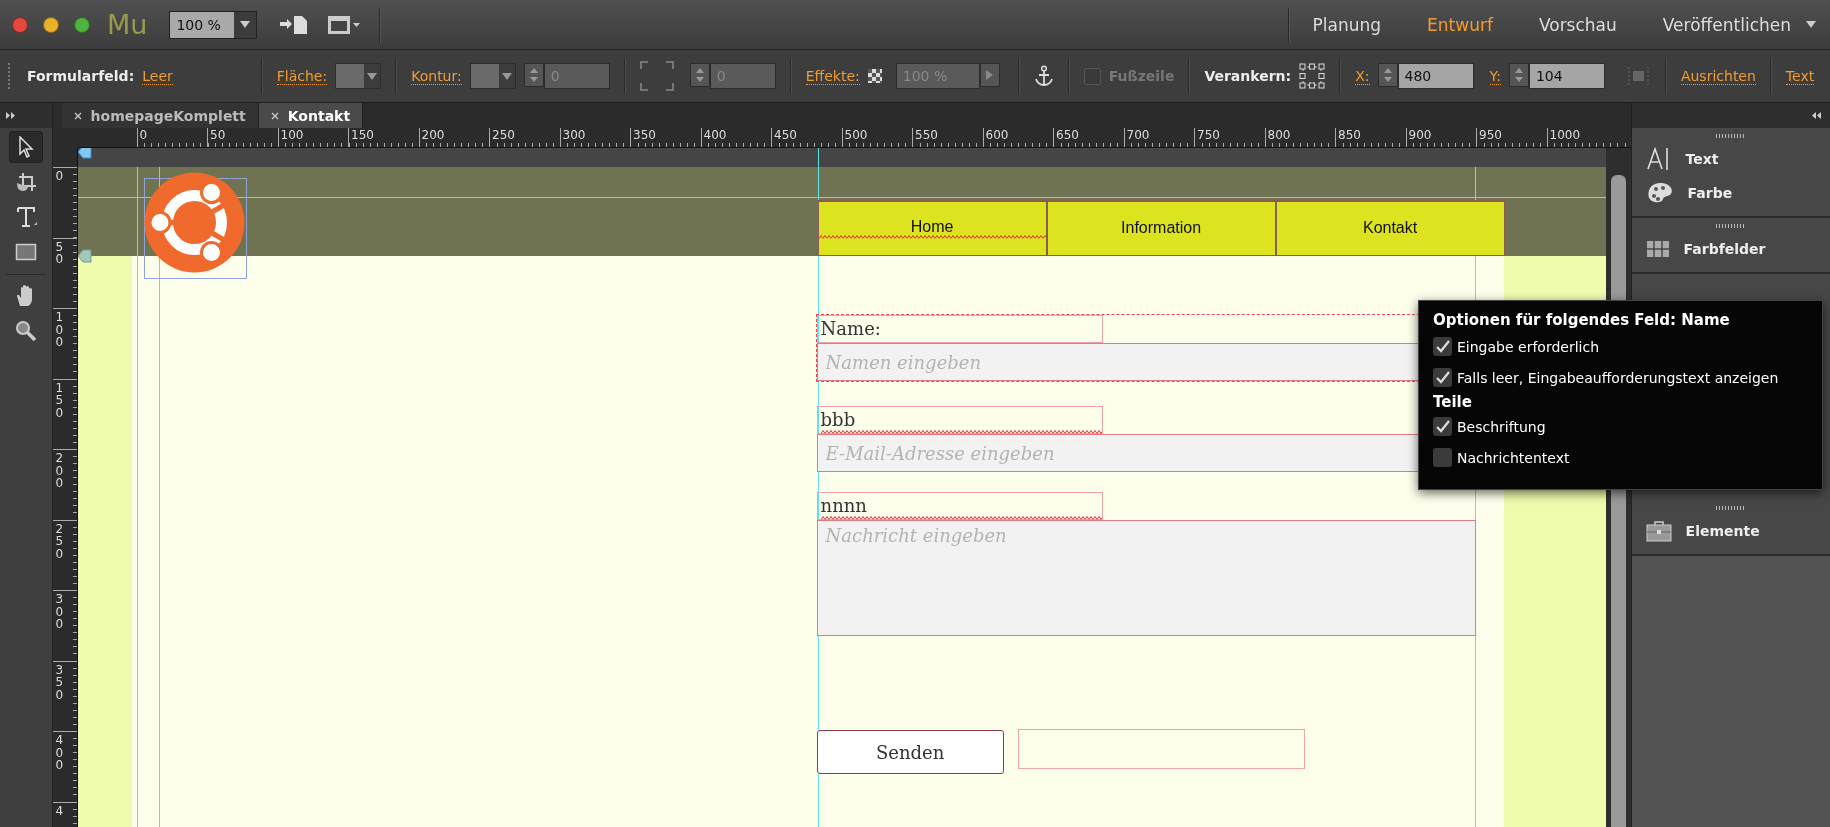  I want to click on checkbox-label: Falls leer, Eingabeaufforderungstext anzeigen, so click(1618, 377).